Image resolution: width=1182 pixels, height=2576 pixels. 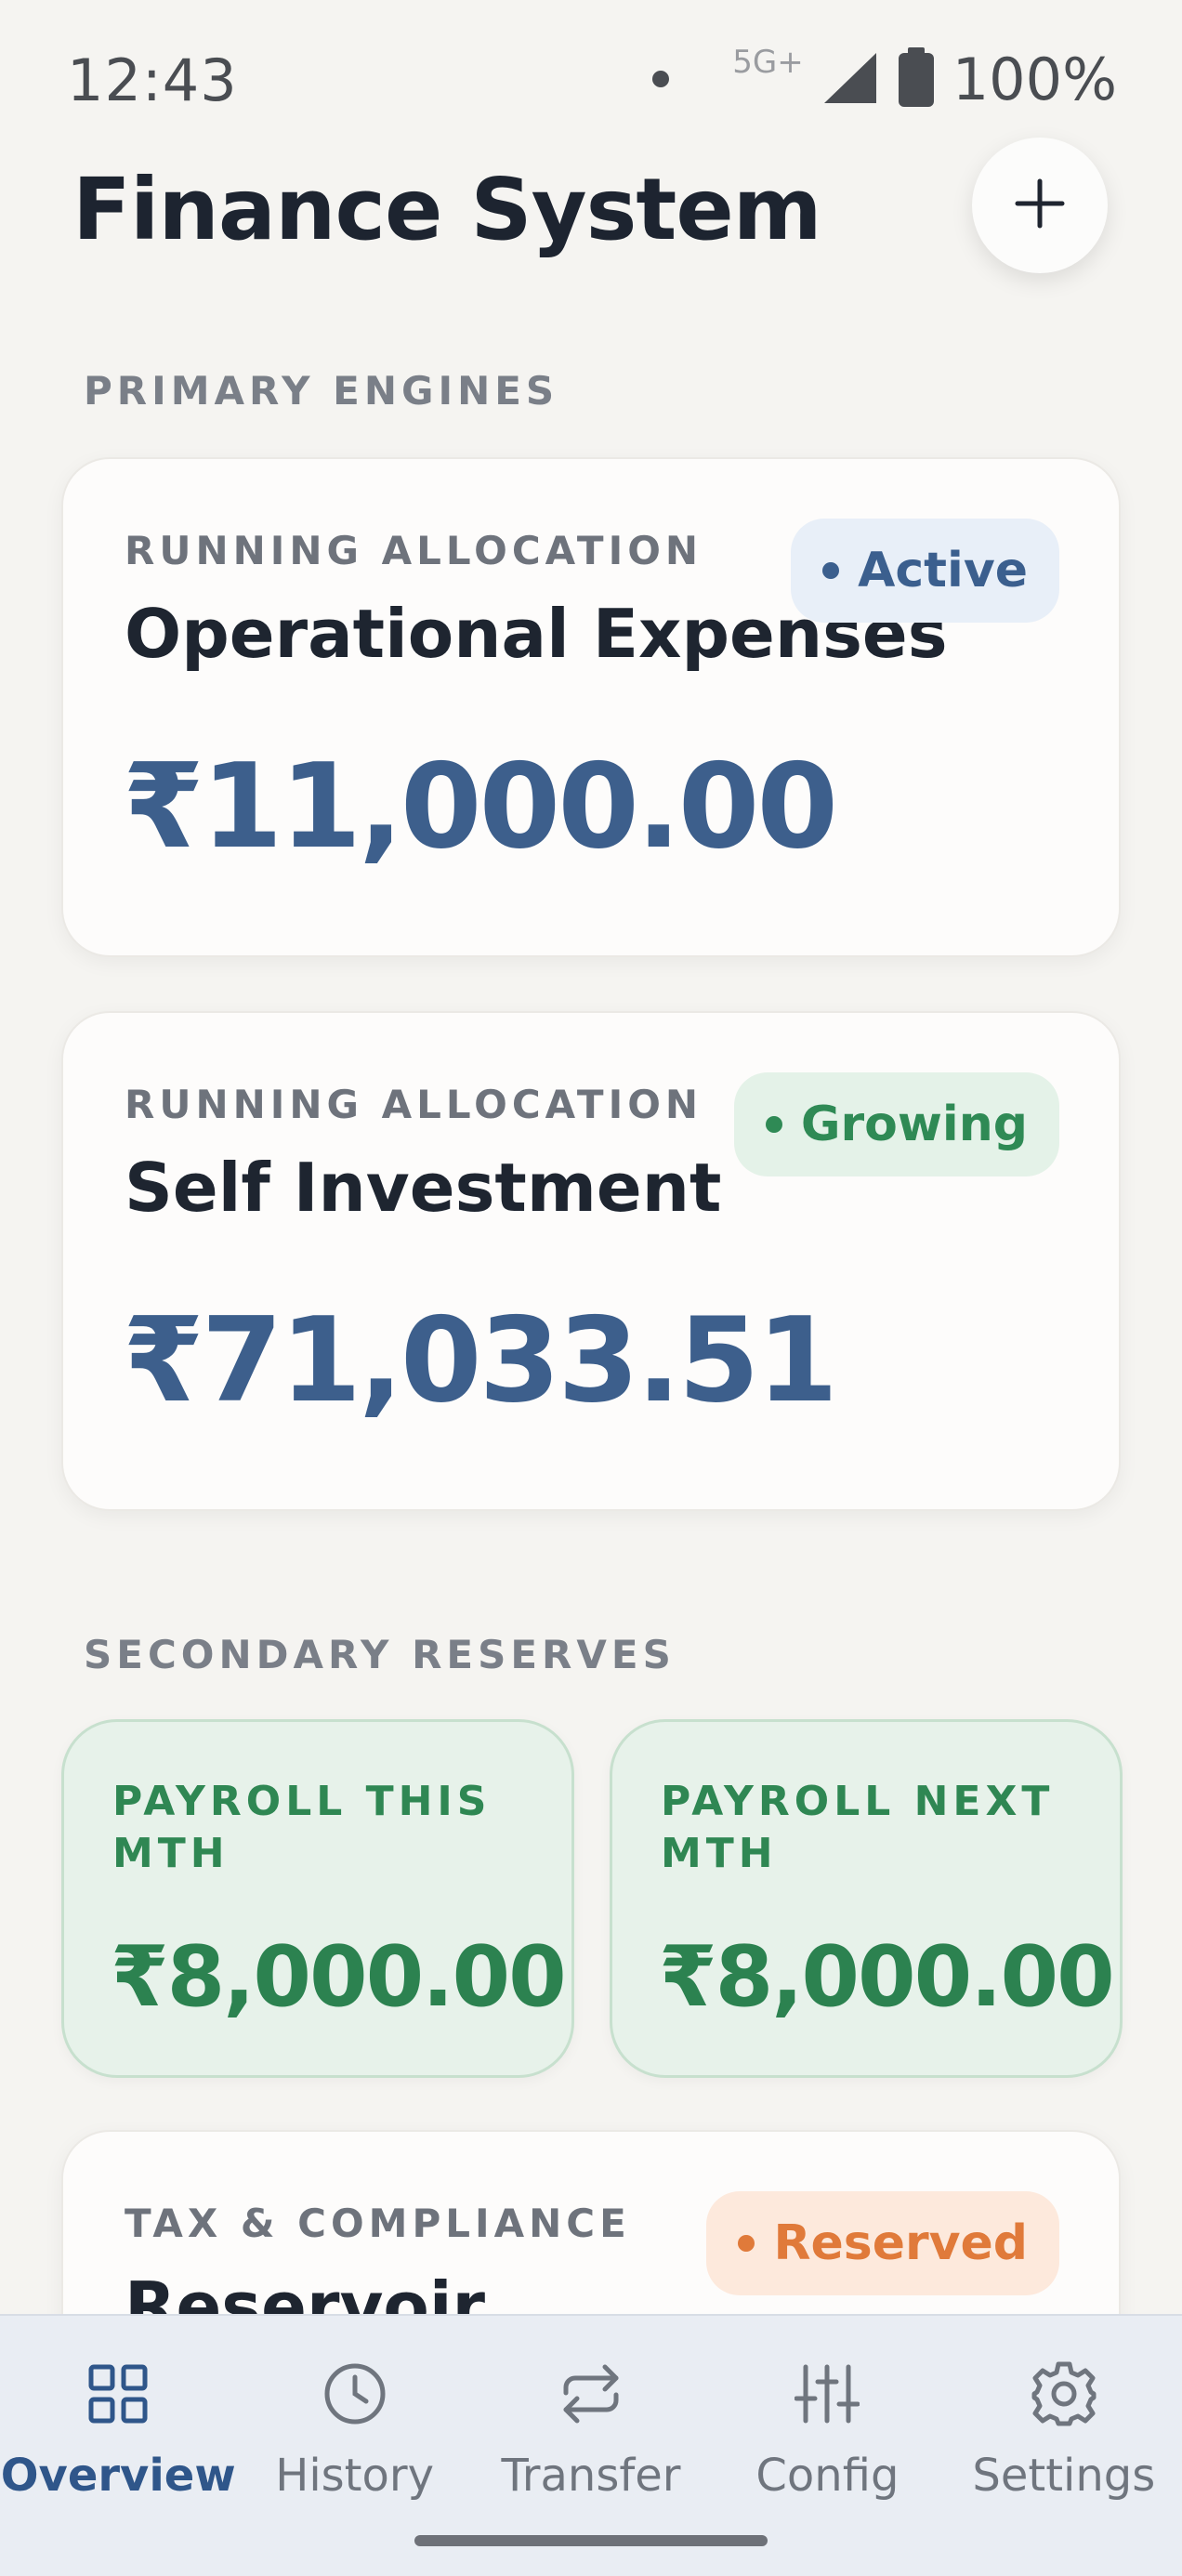 What do you see at coordinates (302, 1827) in the screenshot?
I see `reserve-label: PAYROLL THIS MTH` at bounding box center [302, 1827].